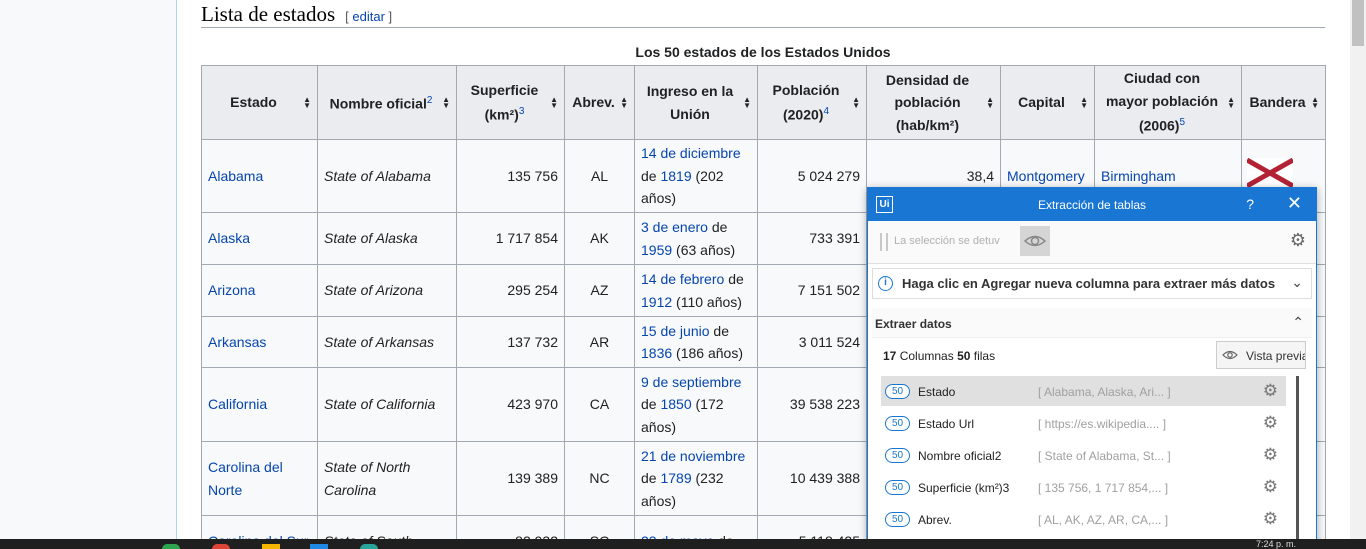  Describe the element at coordinates (675, 176) in the screenshot. I see `admission-year-link: 1819` at that location.